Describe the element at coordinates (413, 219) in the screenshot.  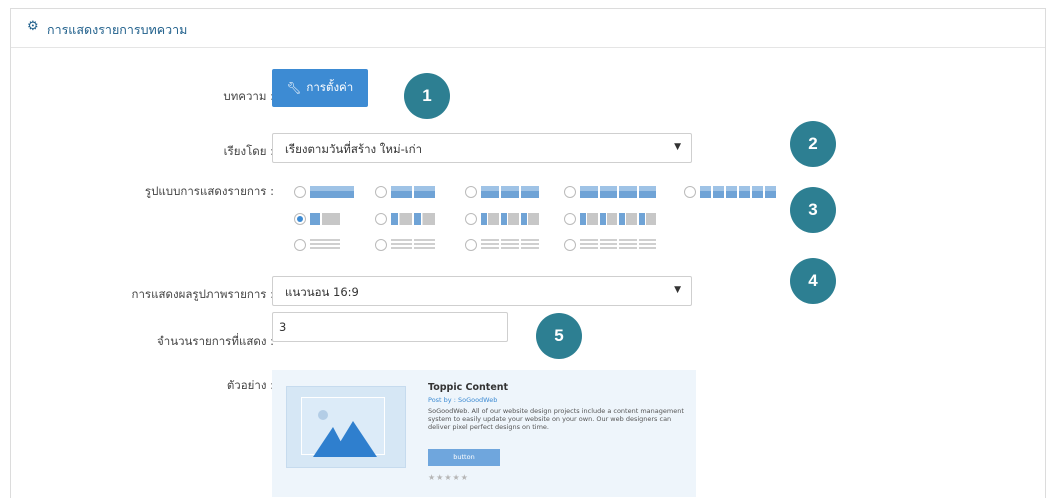
I see `layout-left-2col-icon` at that location.